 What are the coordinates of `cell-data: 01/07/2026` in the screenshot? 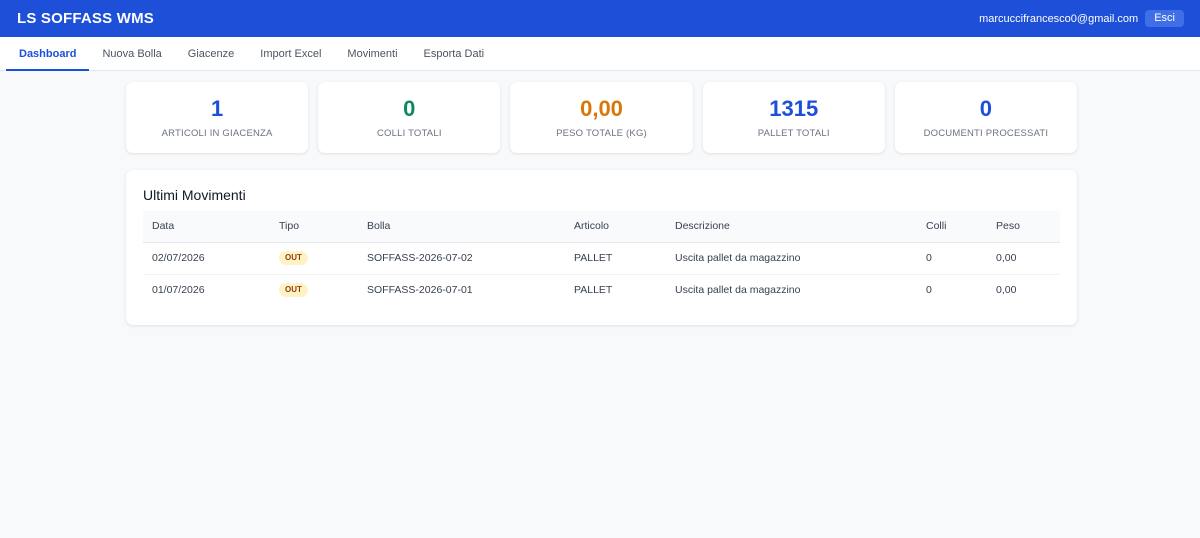 It's located at (178, 290).